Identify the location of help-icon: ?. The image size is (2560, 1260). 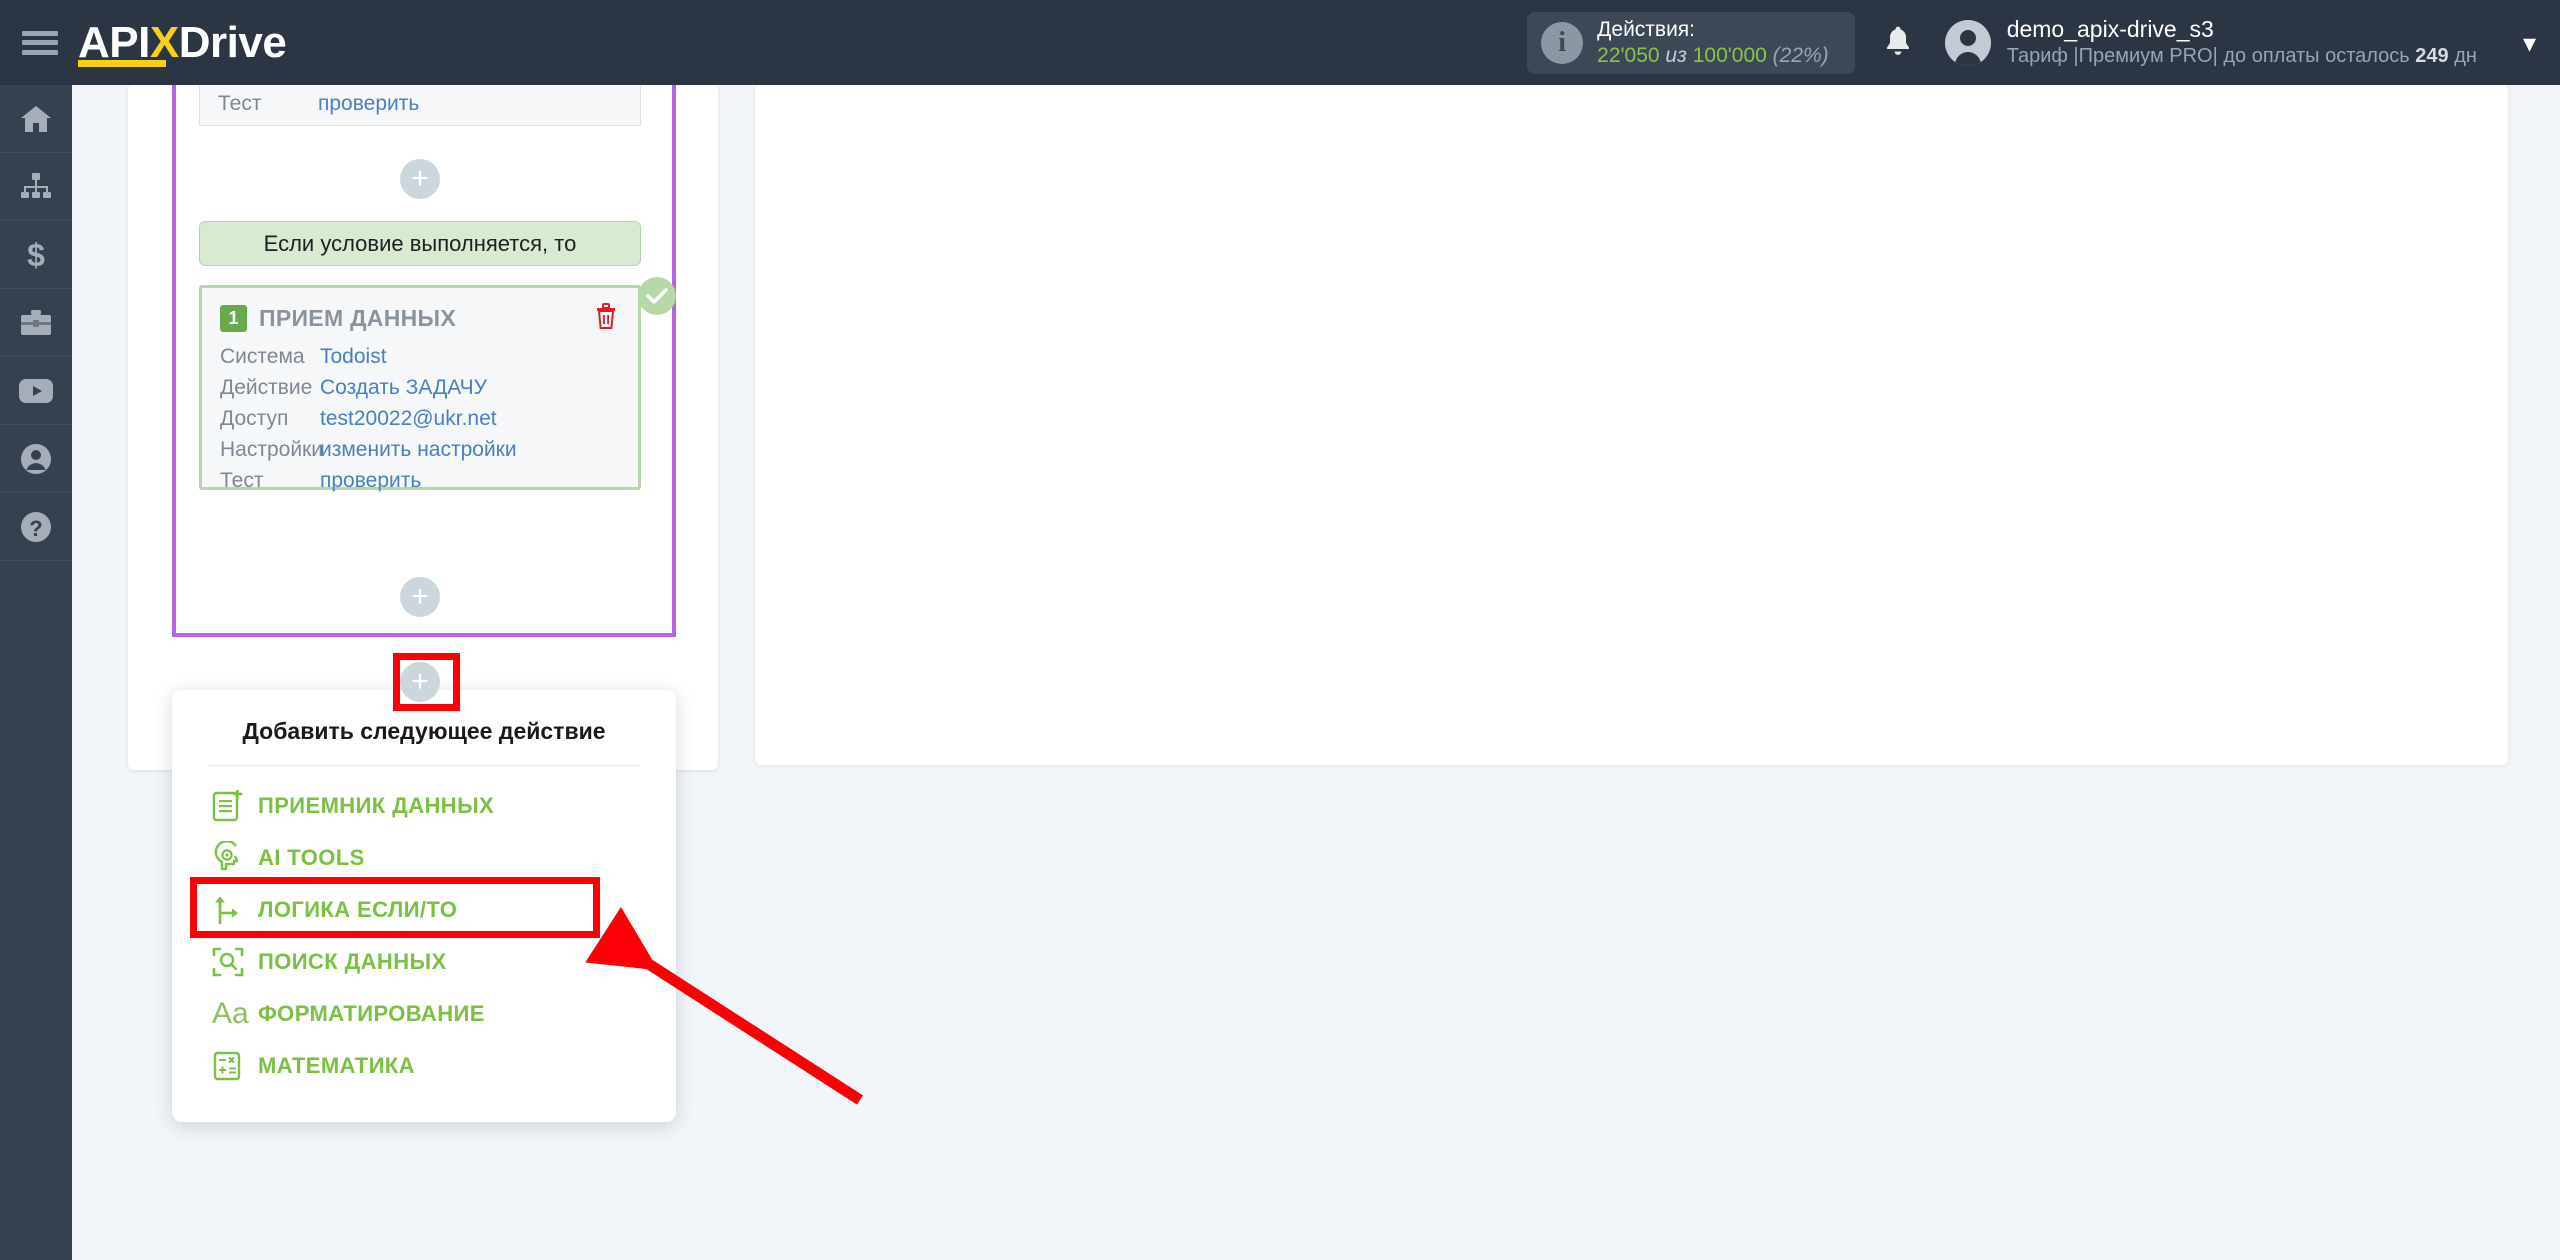
(36, 527).